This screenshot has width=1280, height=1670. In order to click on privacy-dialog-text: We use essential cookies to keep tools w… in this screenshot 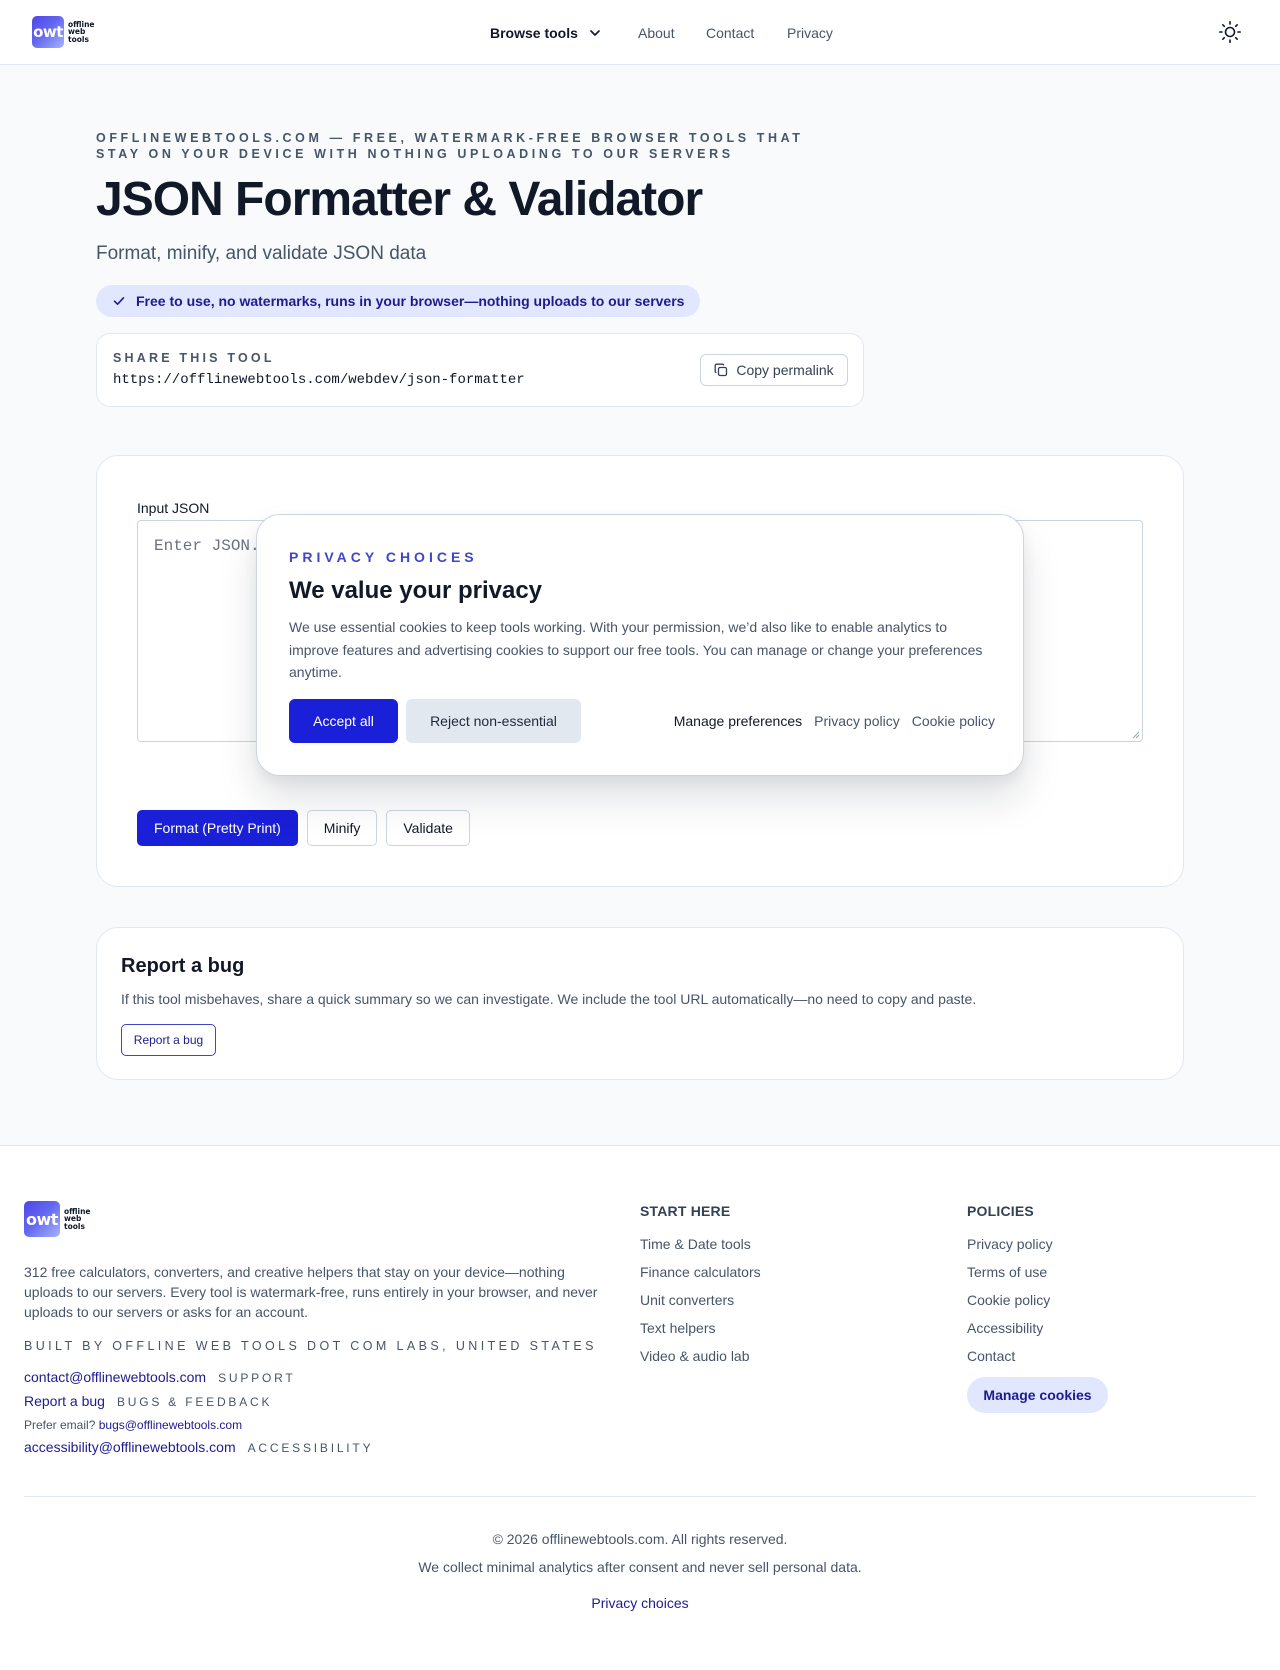, I will do `click(636, 649)`.